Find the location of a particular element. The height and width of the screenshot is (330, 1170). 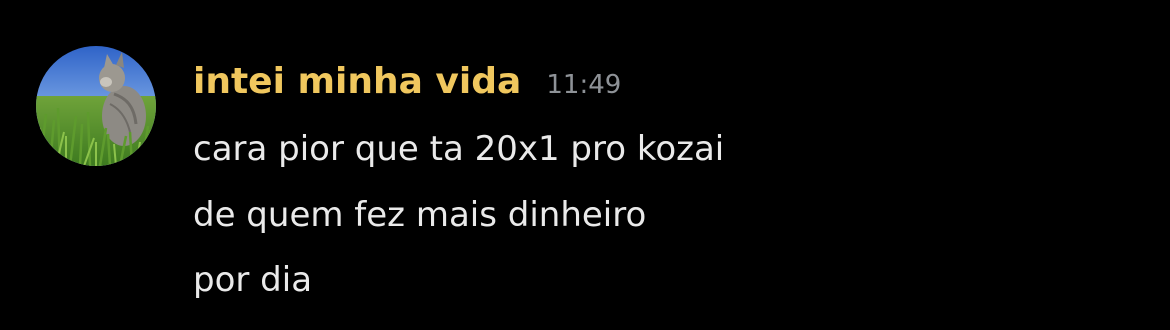

message-line: de quem fez mais dinheiro is located at coordinates (420, 215).